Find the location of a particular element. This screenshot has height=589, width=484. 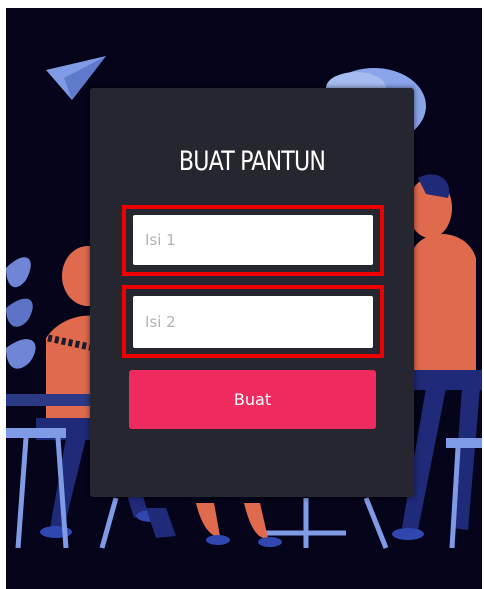

isi-2-input is located at coordinates (253, 322).